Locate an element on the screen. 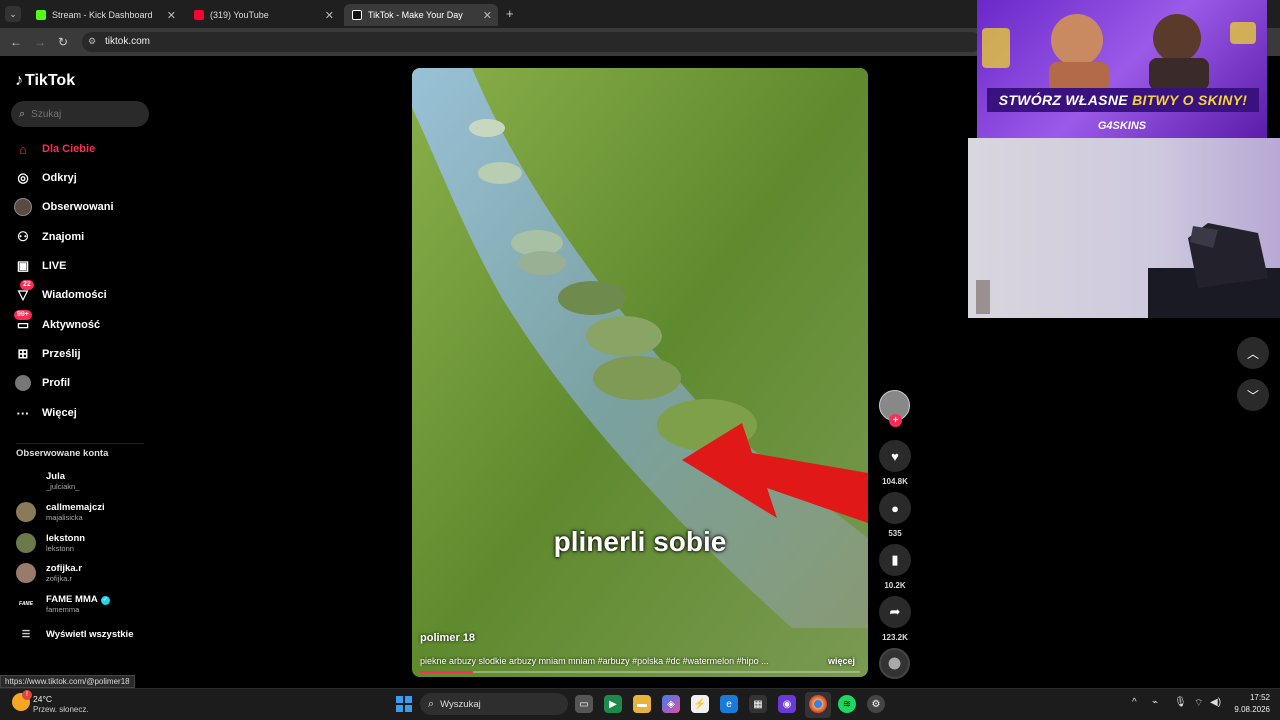 Image resolution: width=1280 pixels, height=720 pixels. weather-condition: Przew. słonecz. is located at coordinates (61, 709).